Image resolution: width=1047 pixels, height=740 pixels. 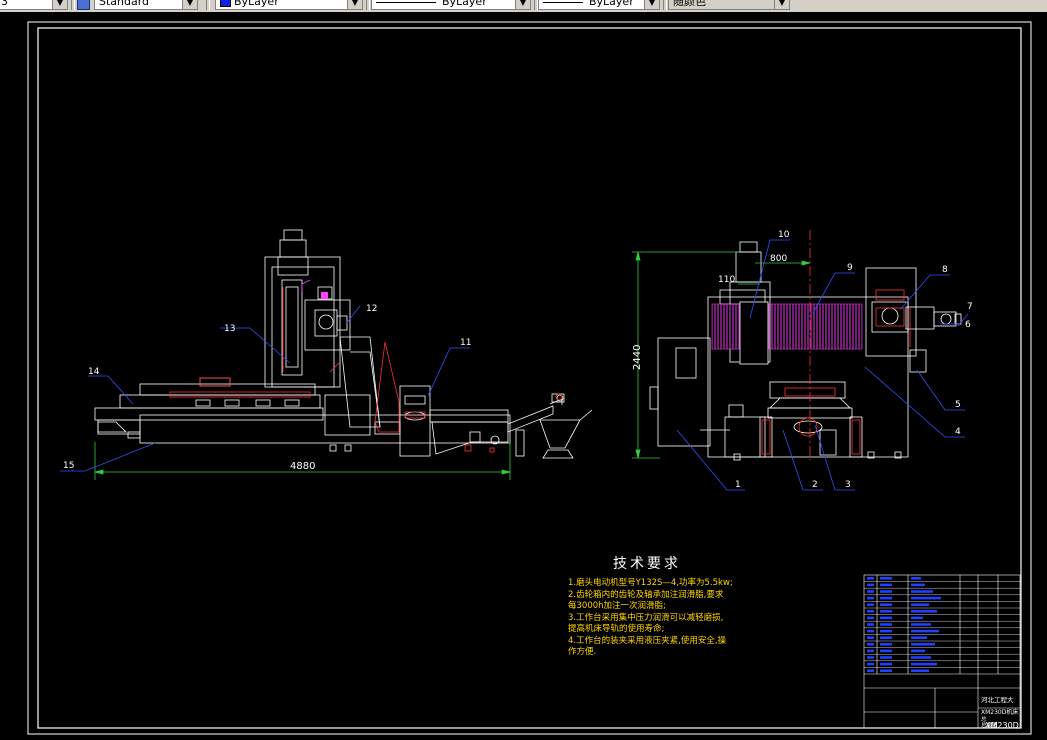 I want to click on color-select: ByLayer ▼, so click(x=289, y=5).